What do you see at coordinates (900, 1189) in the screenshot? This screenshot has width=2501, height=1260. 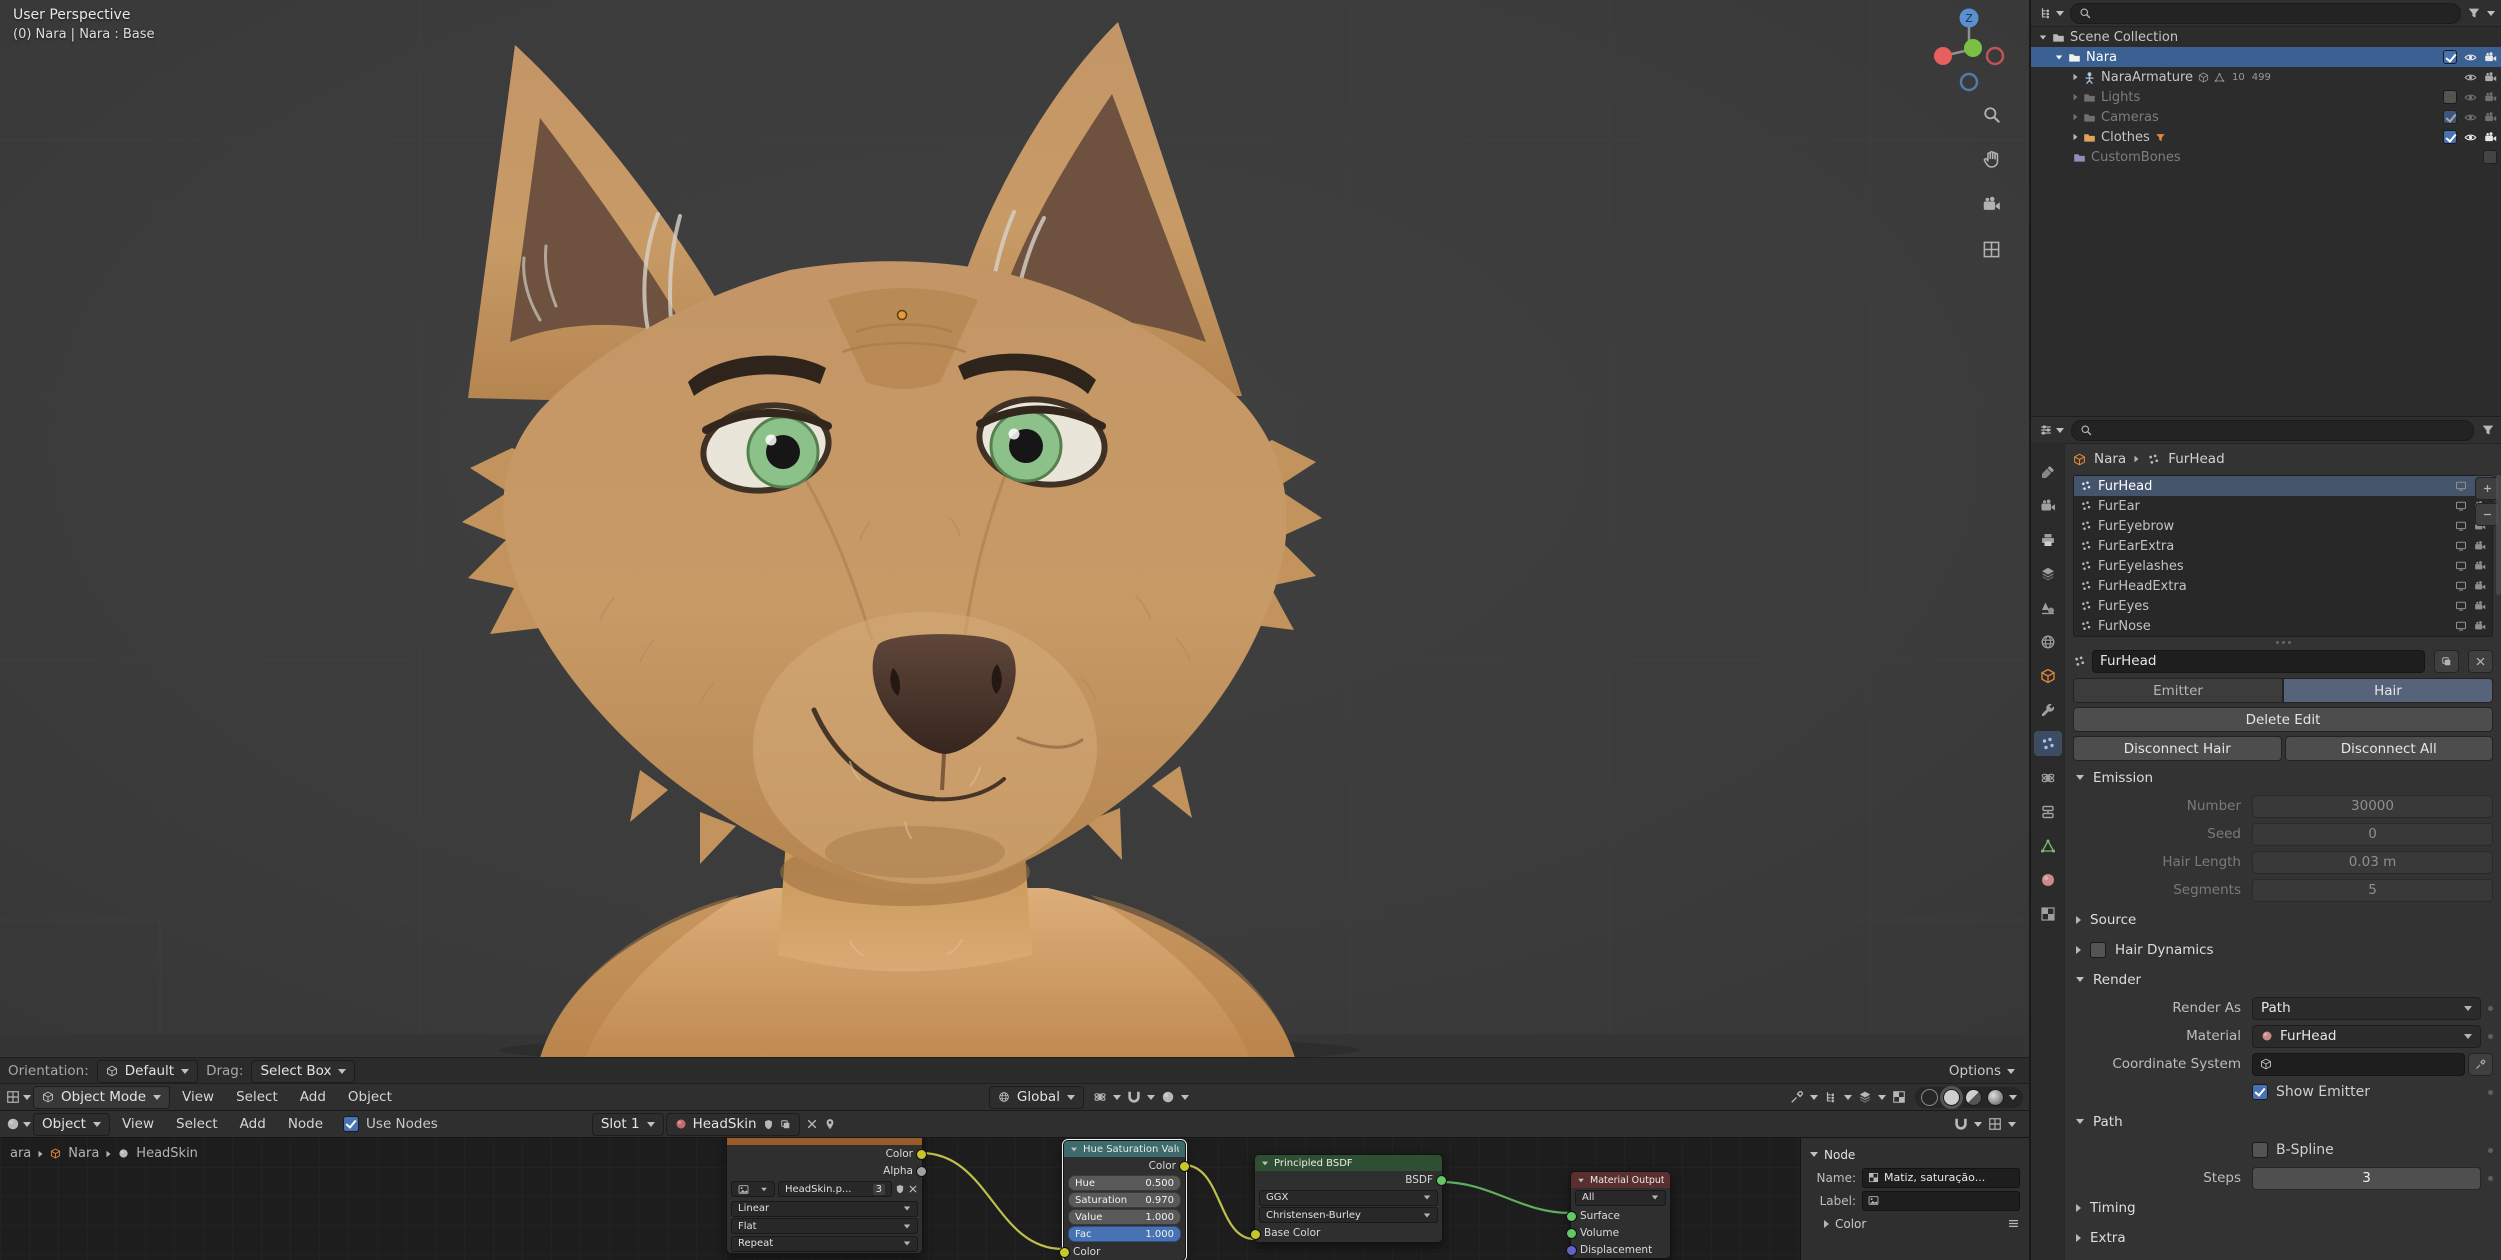 I see `image-fake-user-icon` at bounding box center [900, 1189].